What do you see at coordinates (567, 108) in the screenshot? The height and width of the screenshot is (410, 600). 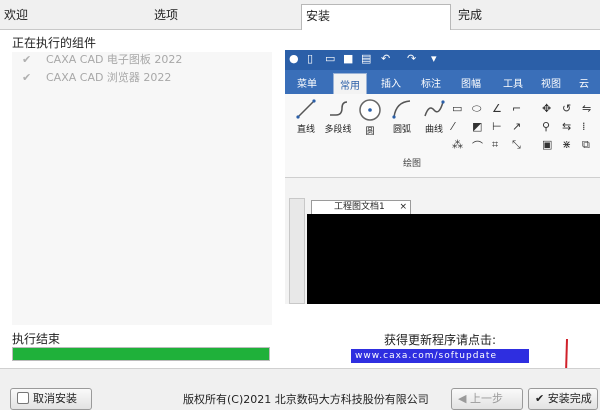 I see `rotate-icon: ↺` at bounding box center [567, 108].